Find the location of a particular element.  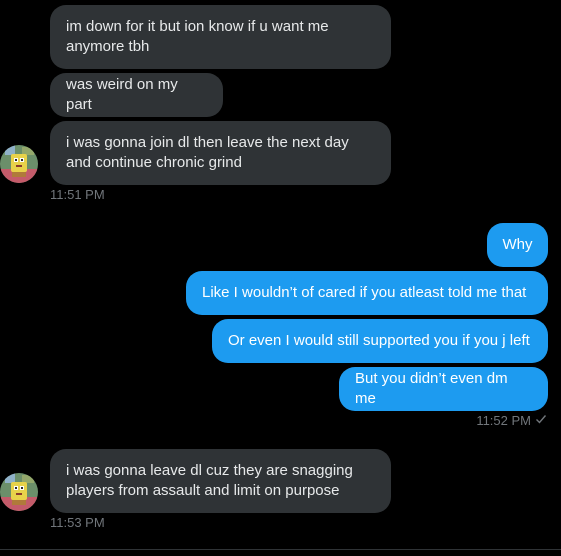

message-text: But you didn’t even dm me is located at coordinates (431, 388).